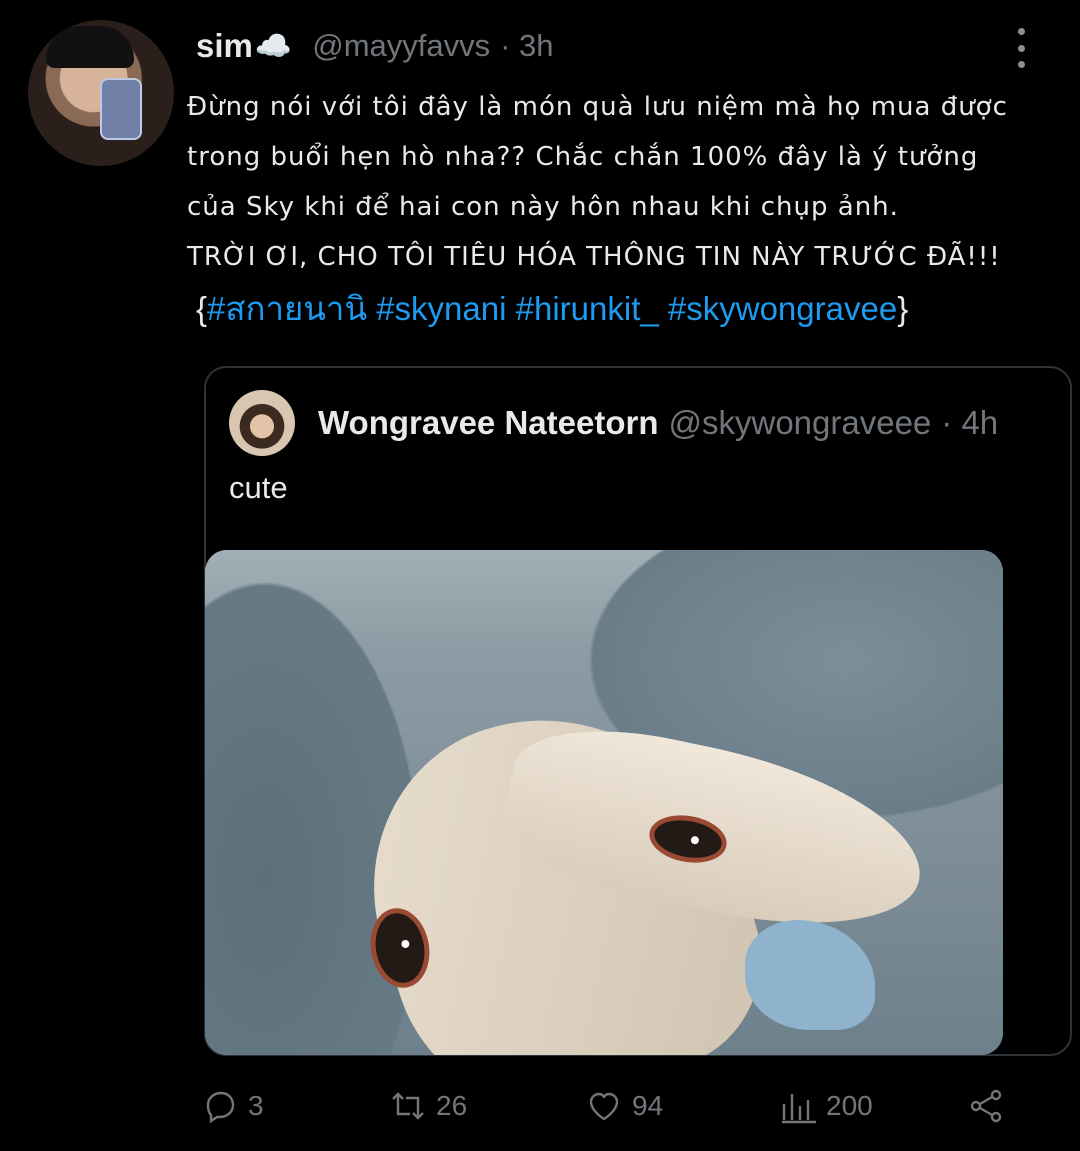 This screenshot has height=1151, width=1080. What do you see at coordinates (782, 308) in the screenshot?
I see `hashtag-link: #skywongravee` at bounding box center [782, 308].